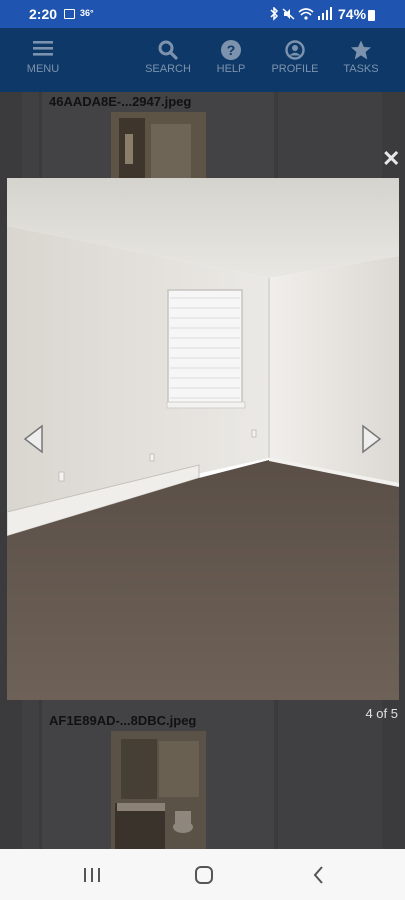 Image resolution: width=405 pixels, height=900 pixels. What do you see at coordinates (231, 69) in the screenshot?
I see `help-label: HELP` at bounding box center [231, 69].